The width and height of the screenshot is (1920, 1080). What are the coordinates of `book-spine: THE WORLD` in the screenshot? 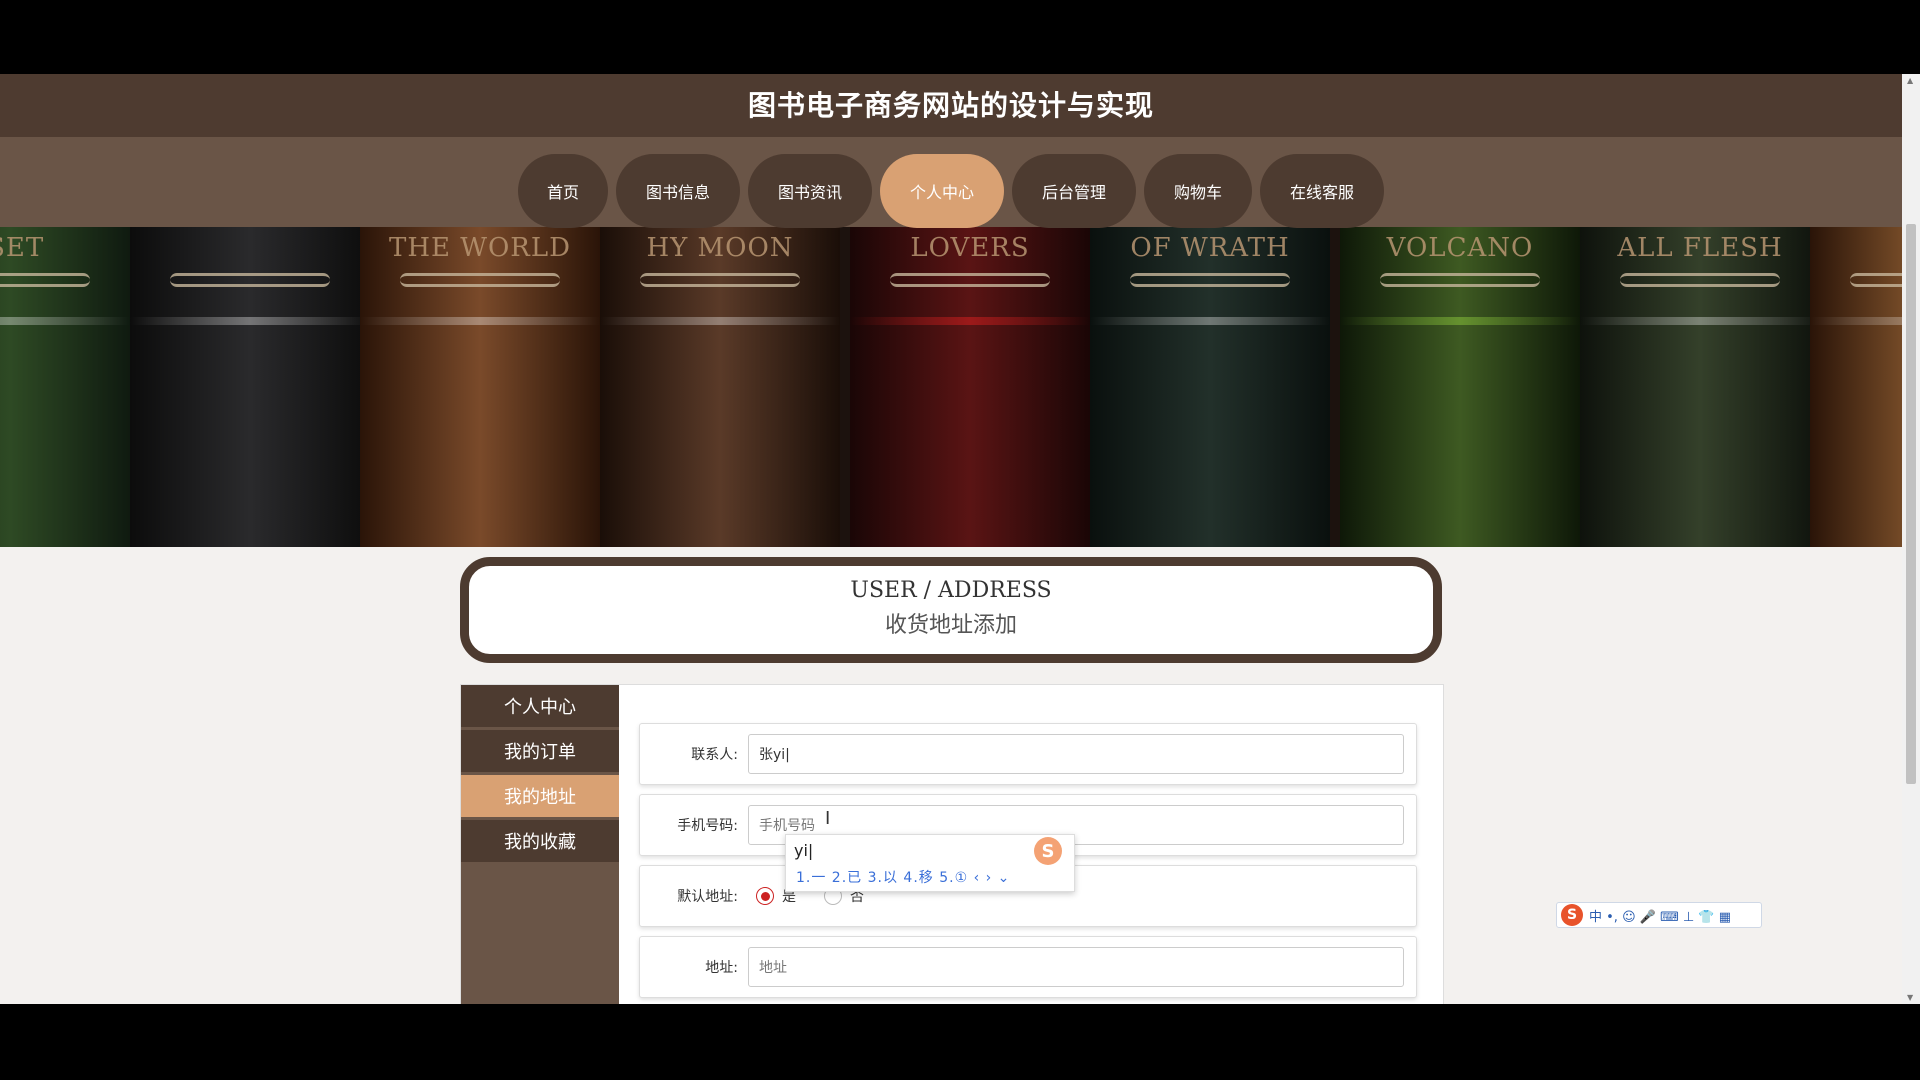 It's located at (480, 387).